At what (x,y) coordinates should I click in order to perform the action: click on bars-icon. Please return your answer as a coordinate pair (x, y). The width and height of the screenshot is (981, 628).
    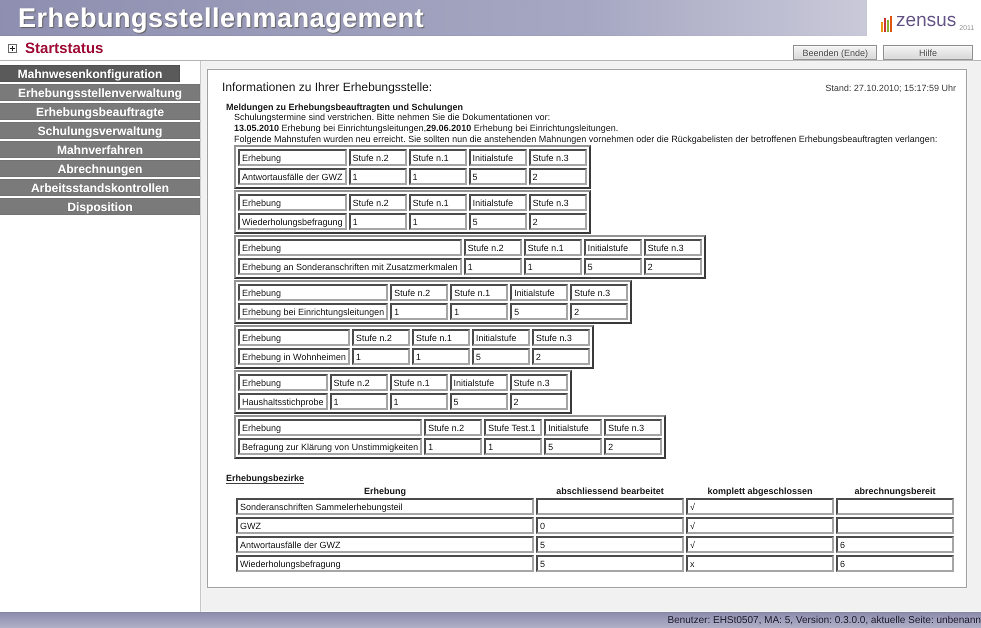
    Looking at the image, I should click on (887, 24).